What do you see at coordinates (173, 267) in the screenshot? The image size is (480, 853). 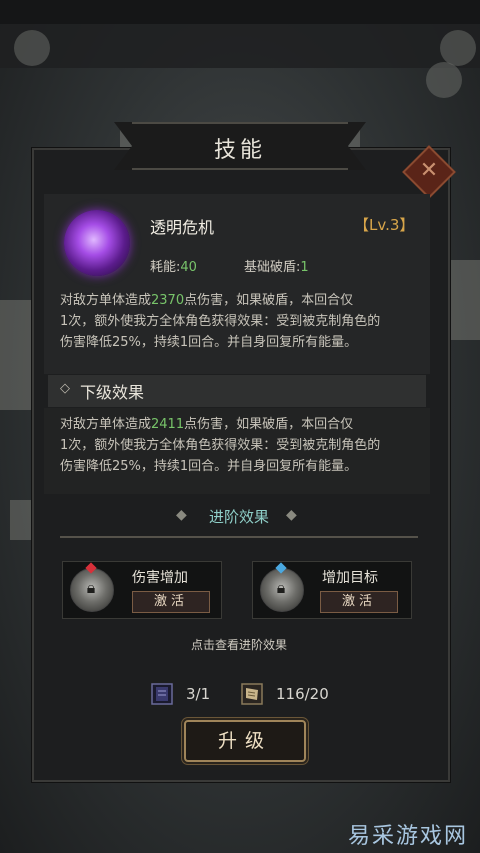 I see `energy-cost: 耗能:40` at bounding box center [173, 267].